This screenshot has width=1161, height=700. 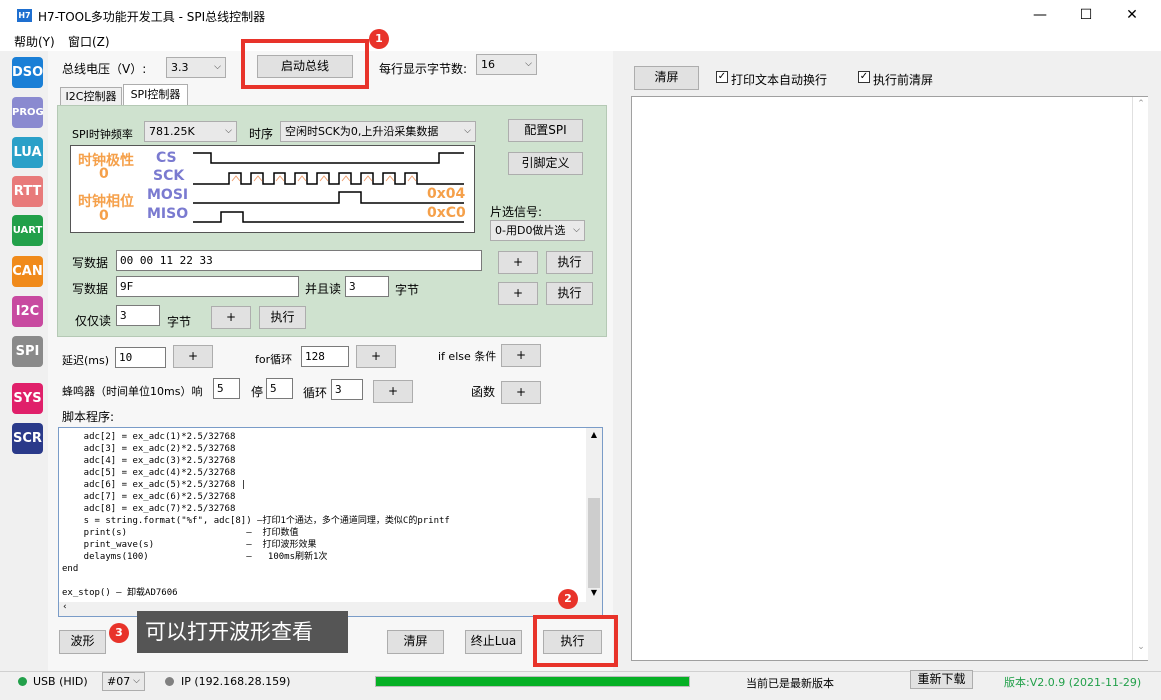 What do you see at coordinates (102, 134) in the screenshot?
I see `spi-clock-label: SPI时钟频率` at bounding box center [102, 134].